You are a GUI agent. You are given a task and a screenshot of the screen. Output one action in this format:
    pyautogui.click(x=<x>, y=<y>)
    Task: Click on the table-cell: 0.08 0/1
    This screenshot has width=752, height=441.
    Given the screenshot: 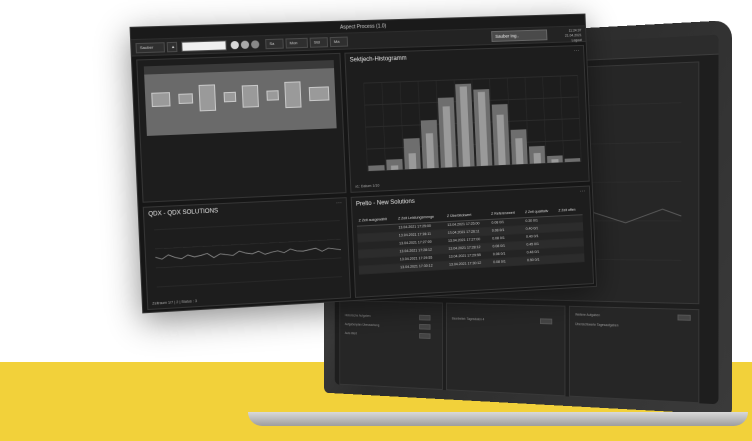 What is the action you would take?
    pyautogui.click(x=508, y=261)
    